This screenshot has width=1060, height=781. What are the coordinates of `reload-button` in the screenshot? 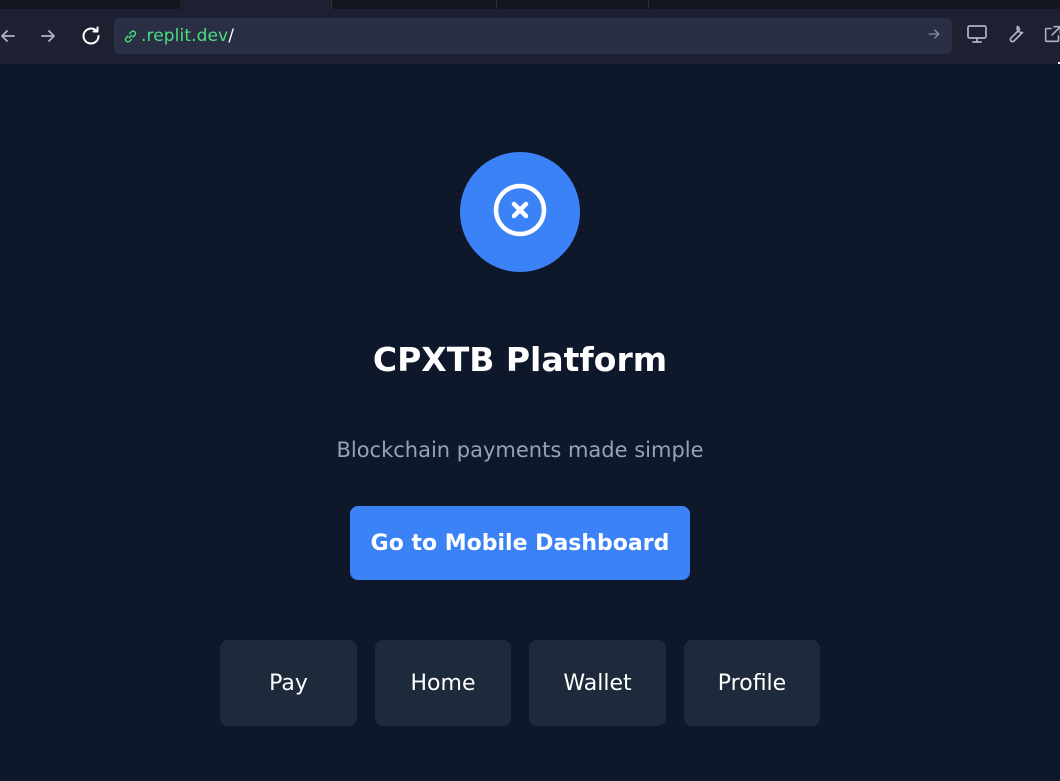 It's located at (91, 36).